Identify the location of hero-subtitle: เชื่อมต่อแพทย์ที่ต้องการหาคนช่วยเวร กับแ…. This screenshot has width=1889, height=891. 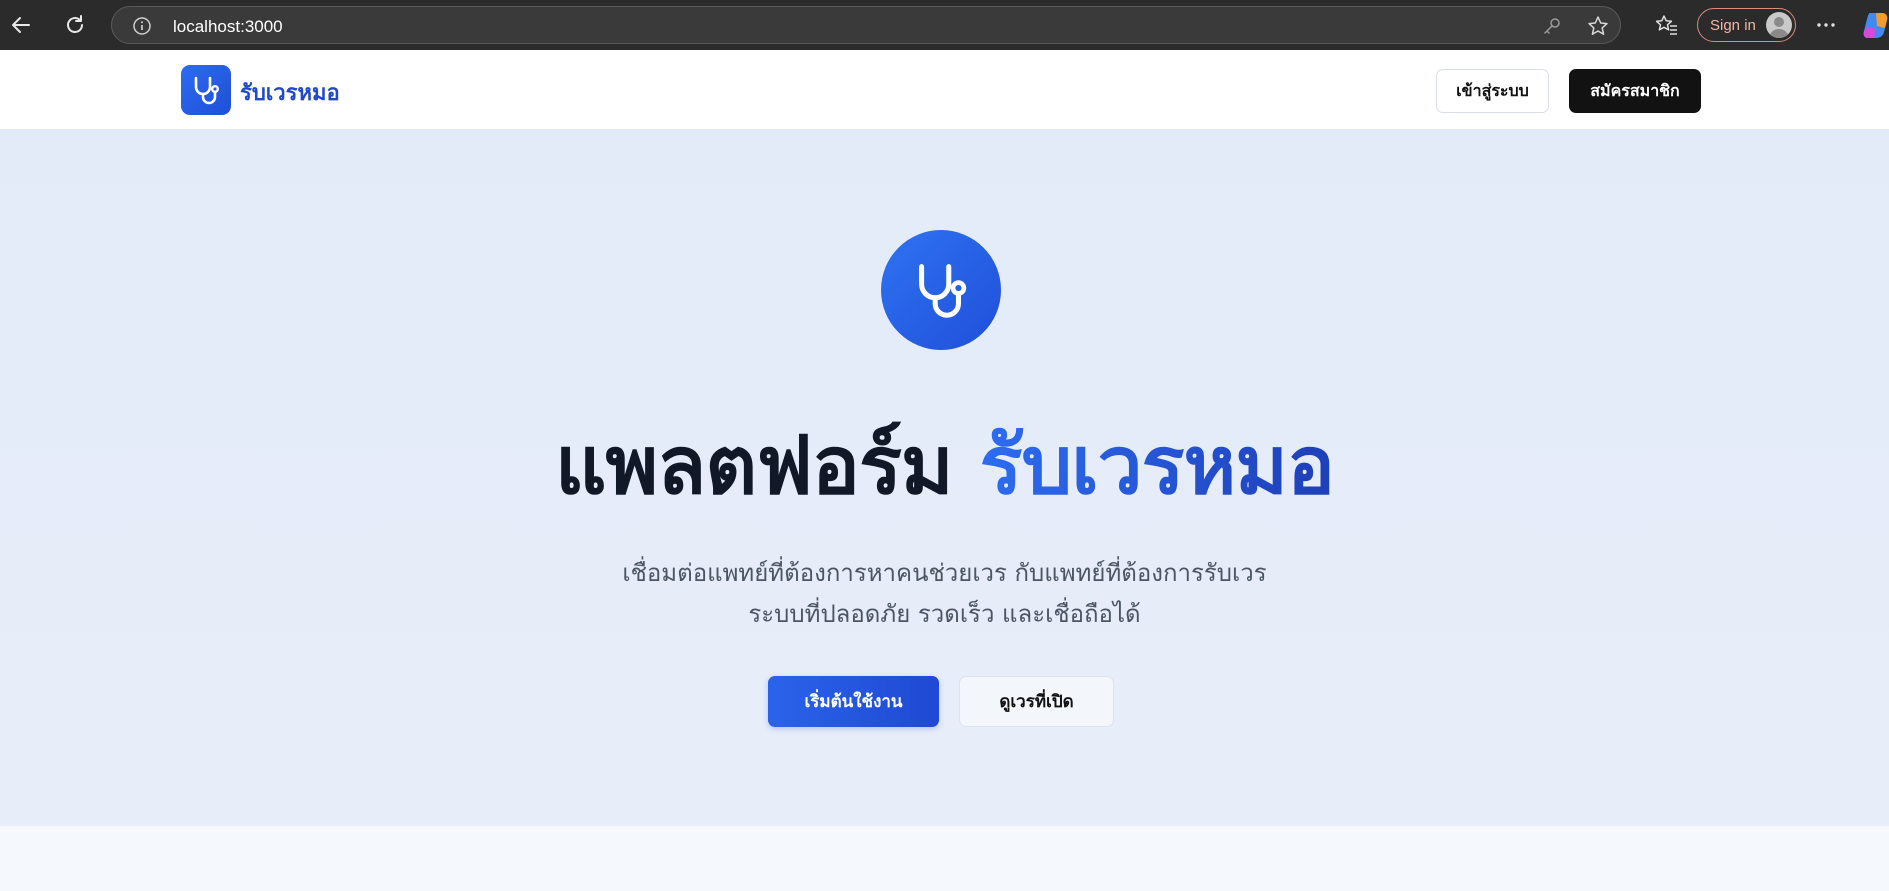
(944, 594).